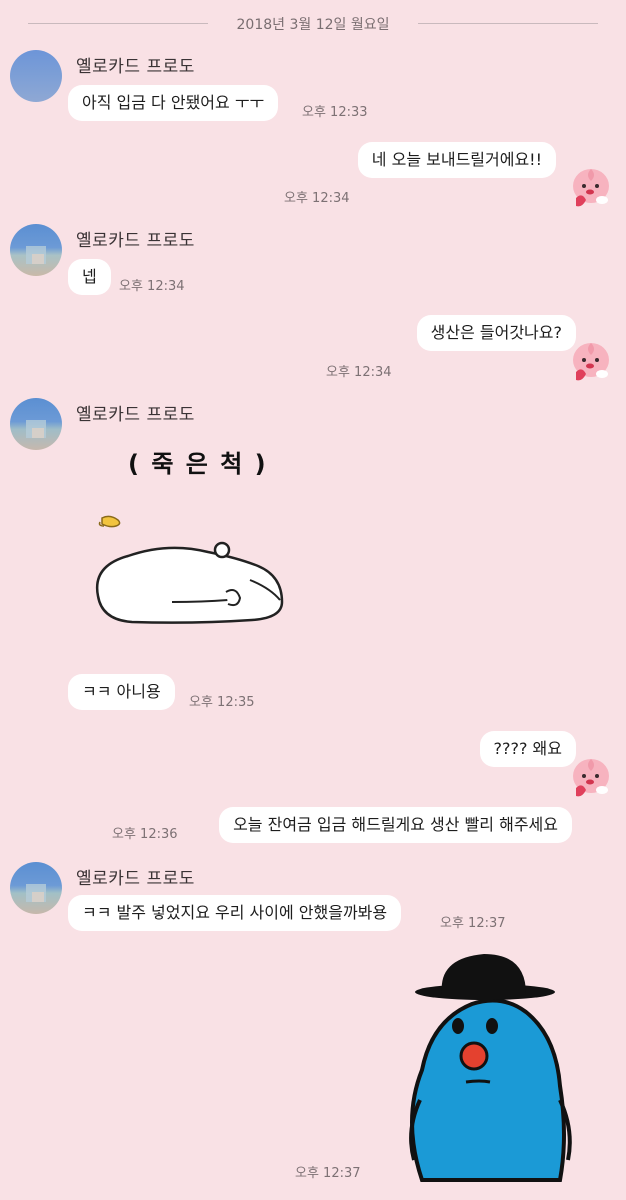 This screenshot has height=1200, width=626. Describe the element at coordinates (490, 1067) in the screenshot. I see `blue-character-sticker-icon` at that location.